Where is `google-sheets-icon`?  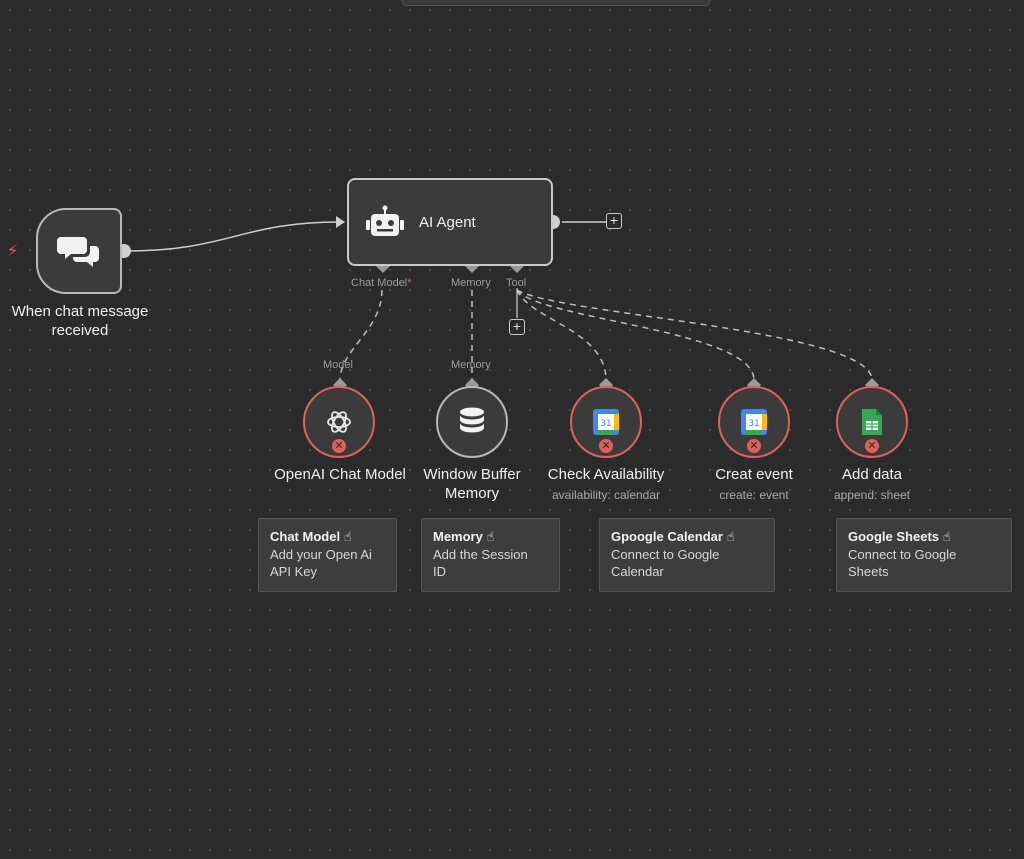 google-sheets-icon is located at coordinates (872, 422).